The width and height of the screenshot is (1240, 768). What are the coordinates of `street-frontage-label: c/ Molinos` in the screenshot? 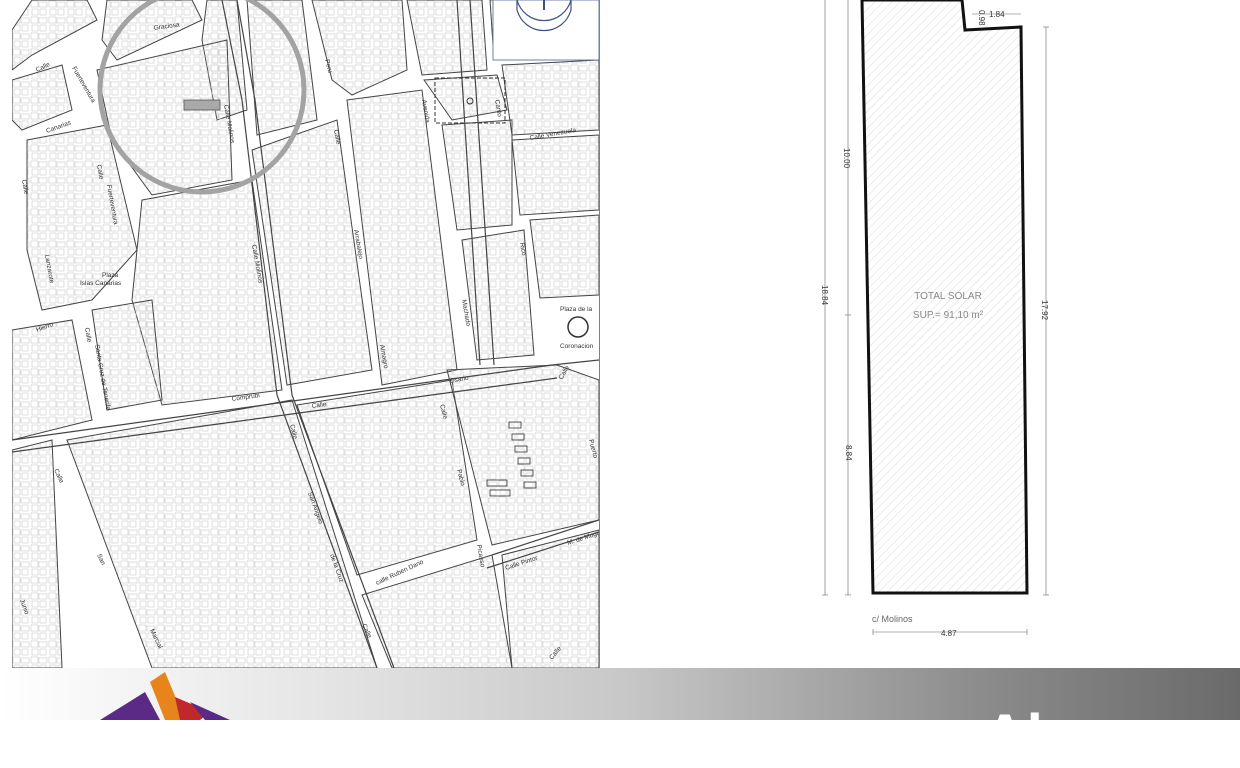 It's located at (892, 619).